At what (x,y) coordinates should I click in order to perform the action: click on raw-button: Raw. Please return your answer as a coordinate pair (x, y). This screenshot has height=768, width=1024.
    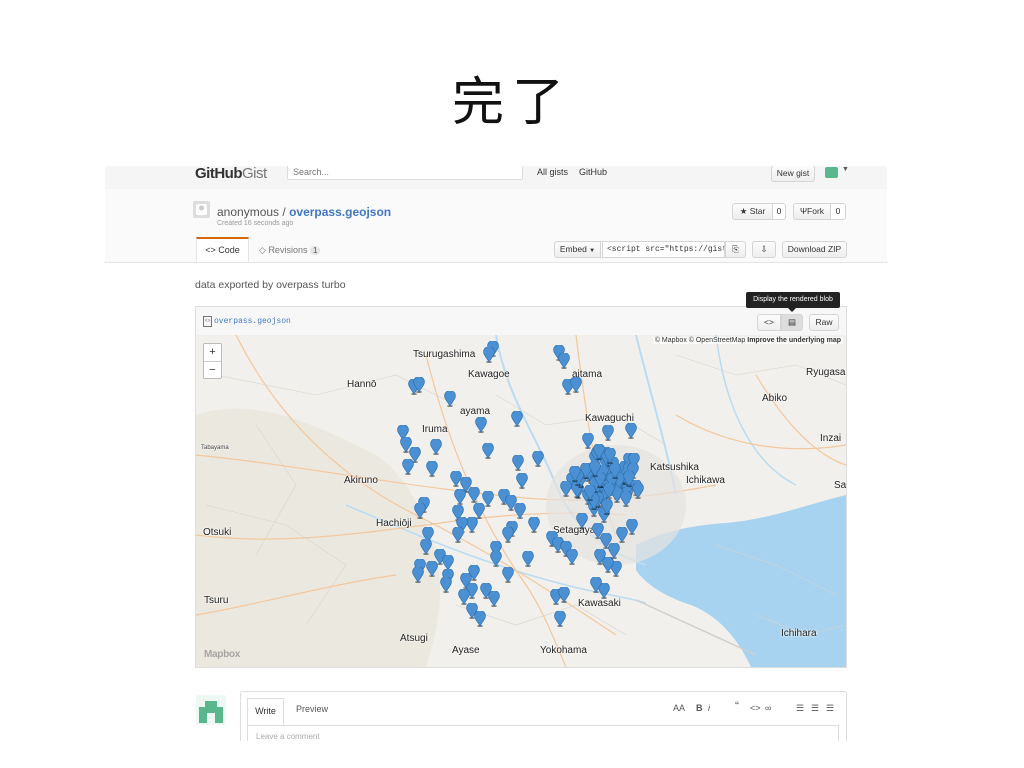
    Looking at the image, I should click on (824, 322).